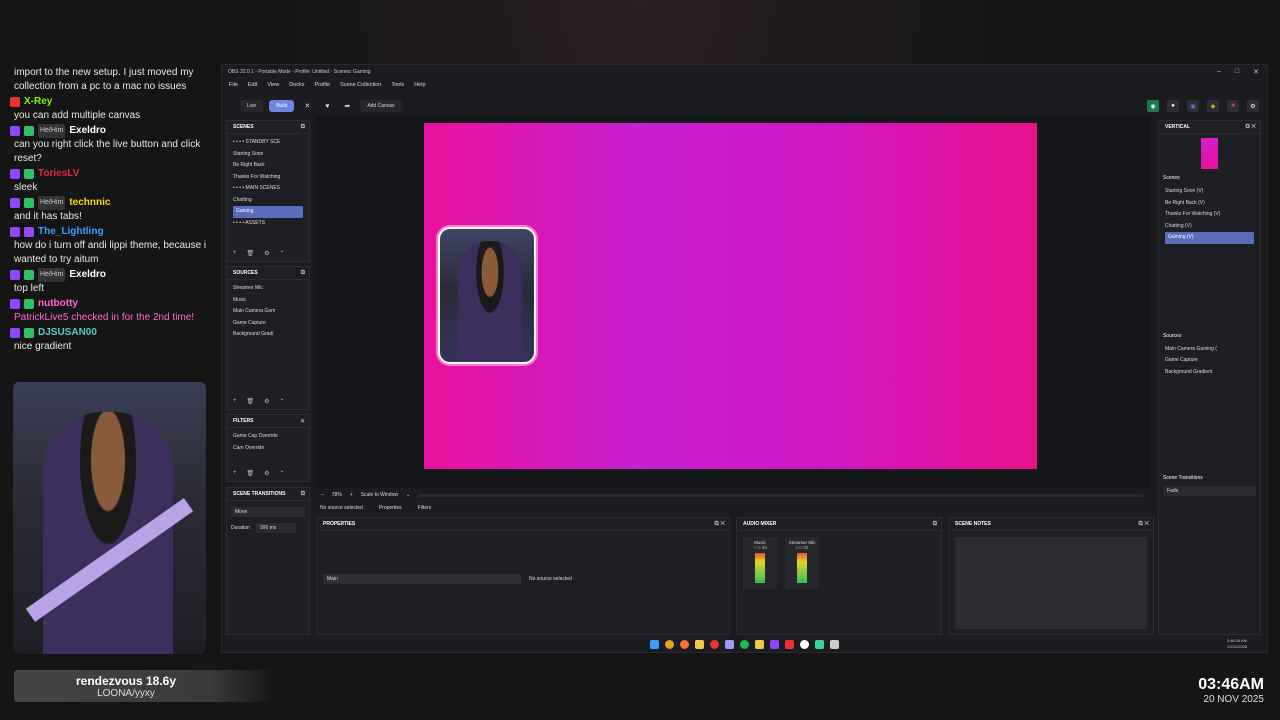 The width and height of the screenshot is (1280, 720). What do you see at coordinates (1209, 238) in the screenshot?
I see `vertical-scene-item-selected: Gaming (V)` at bounding box center [1209, 238].